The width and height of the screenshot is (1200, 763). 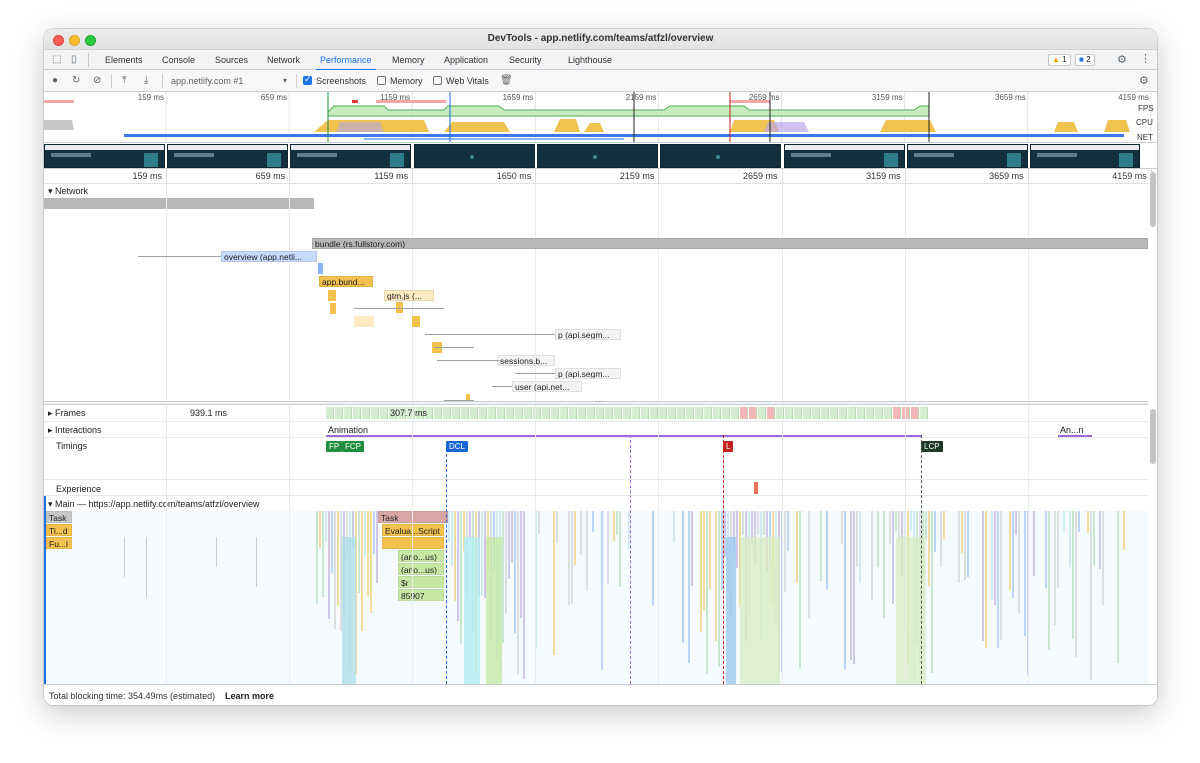 I want to click on tab-network: Network, so click(x=283, y=60).